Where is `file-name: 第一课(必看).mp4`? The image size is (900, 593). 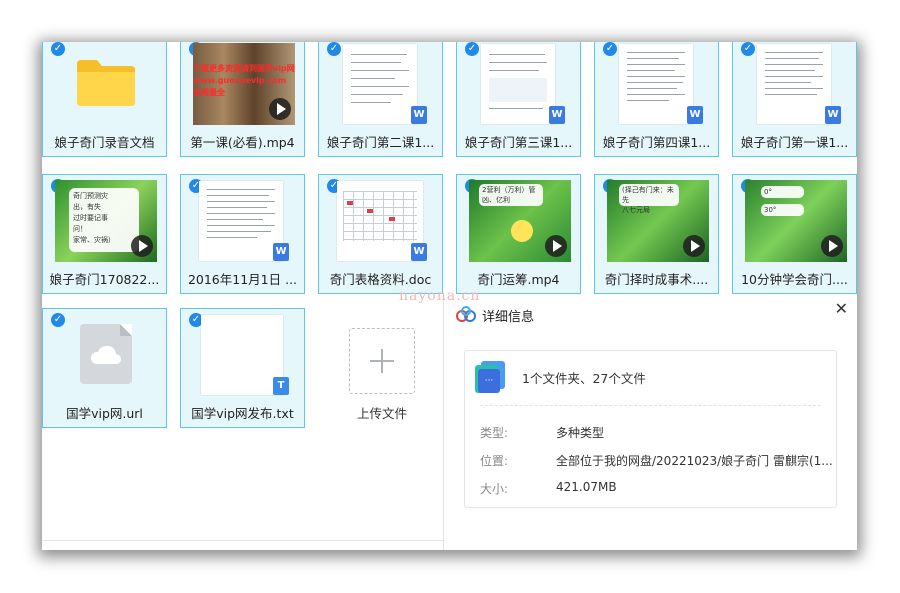
file-name: 第一课(必看).mp4 is located at coordinates (242, 142).